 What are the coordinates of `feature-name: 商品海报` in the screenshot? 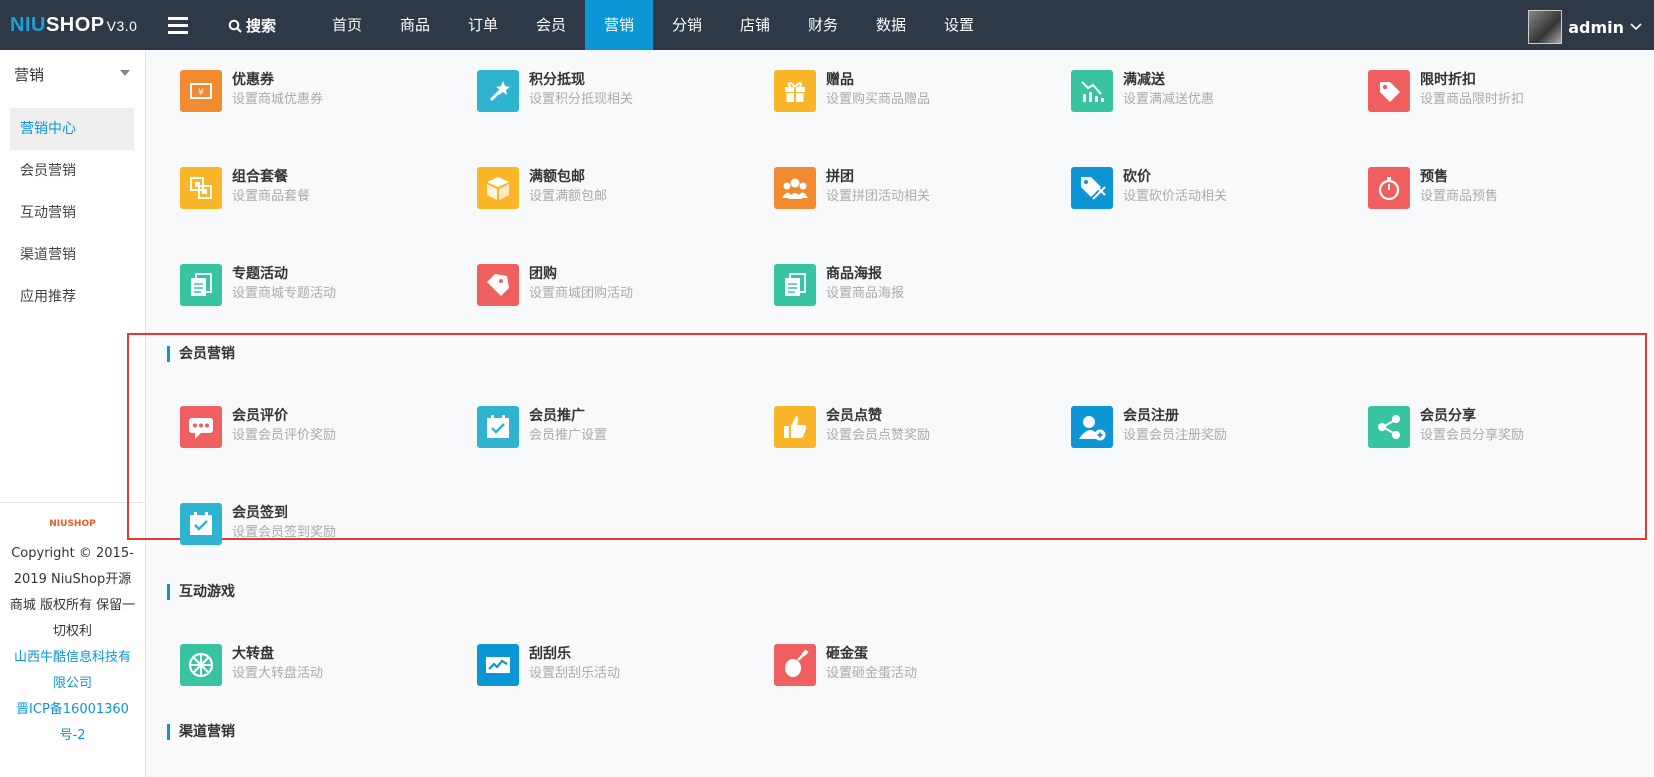 It's located at (854, 274).